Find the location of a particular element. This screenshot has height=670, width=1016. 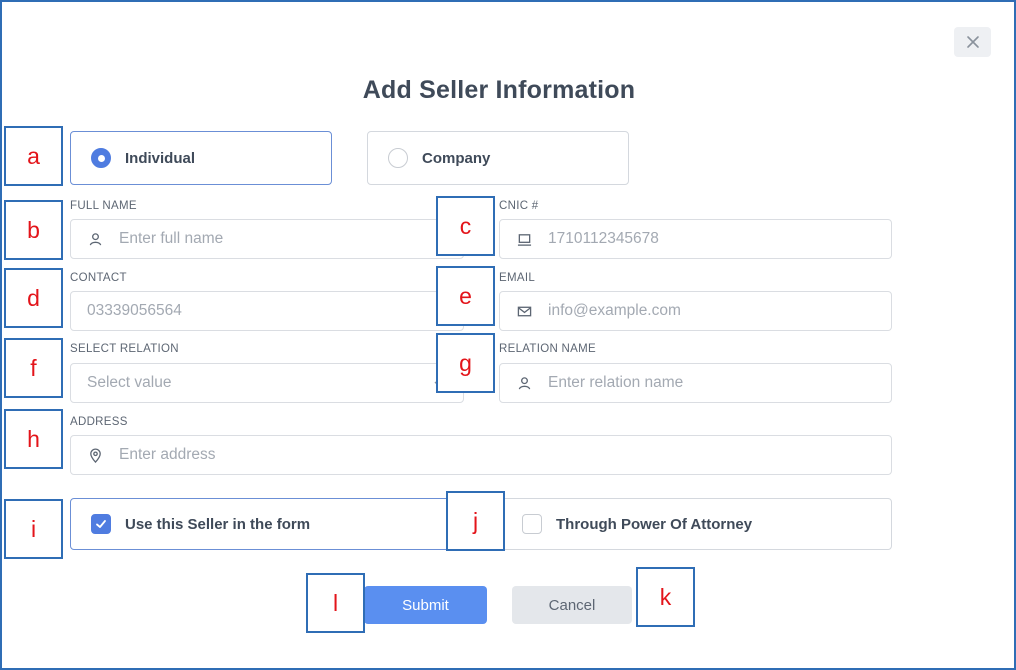

full-name-label: FULL NAME is located at coordinates (103, 206).